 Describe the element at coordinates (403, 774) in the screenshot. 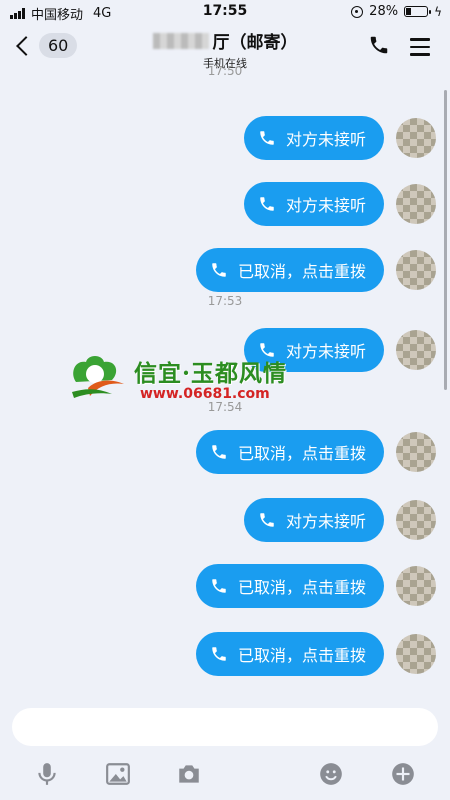

I see `plus-icon` at that location.